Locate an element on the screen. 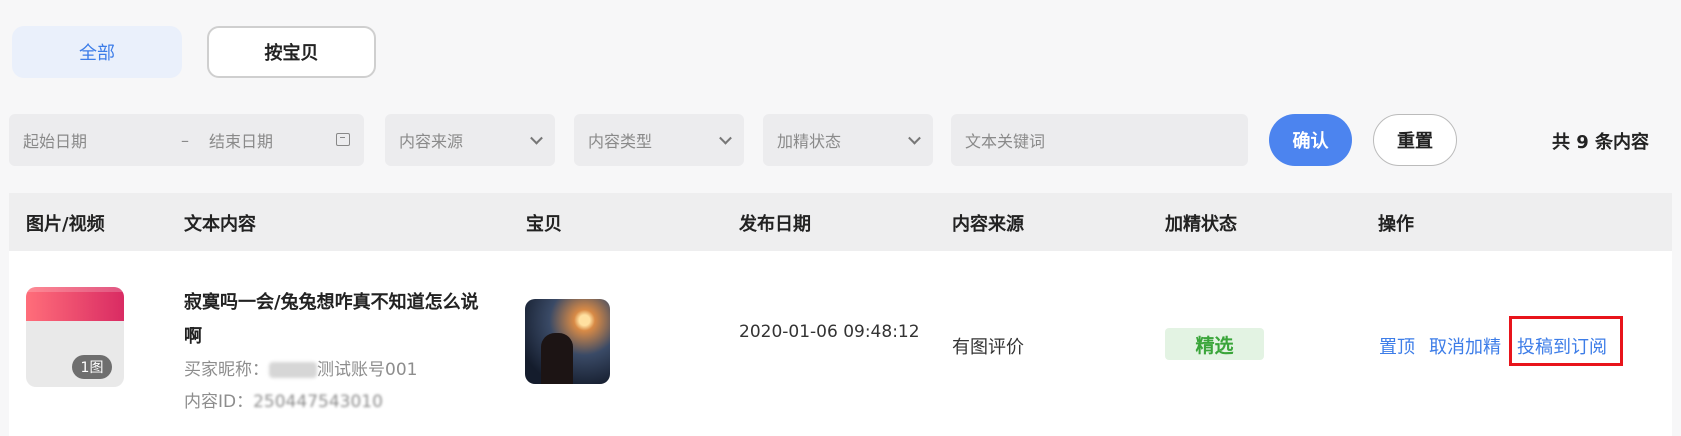  redacted-text is located at coordinates (293, 370).